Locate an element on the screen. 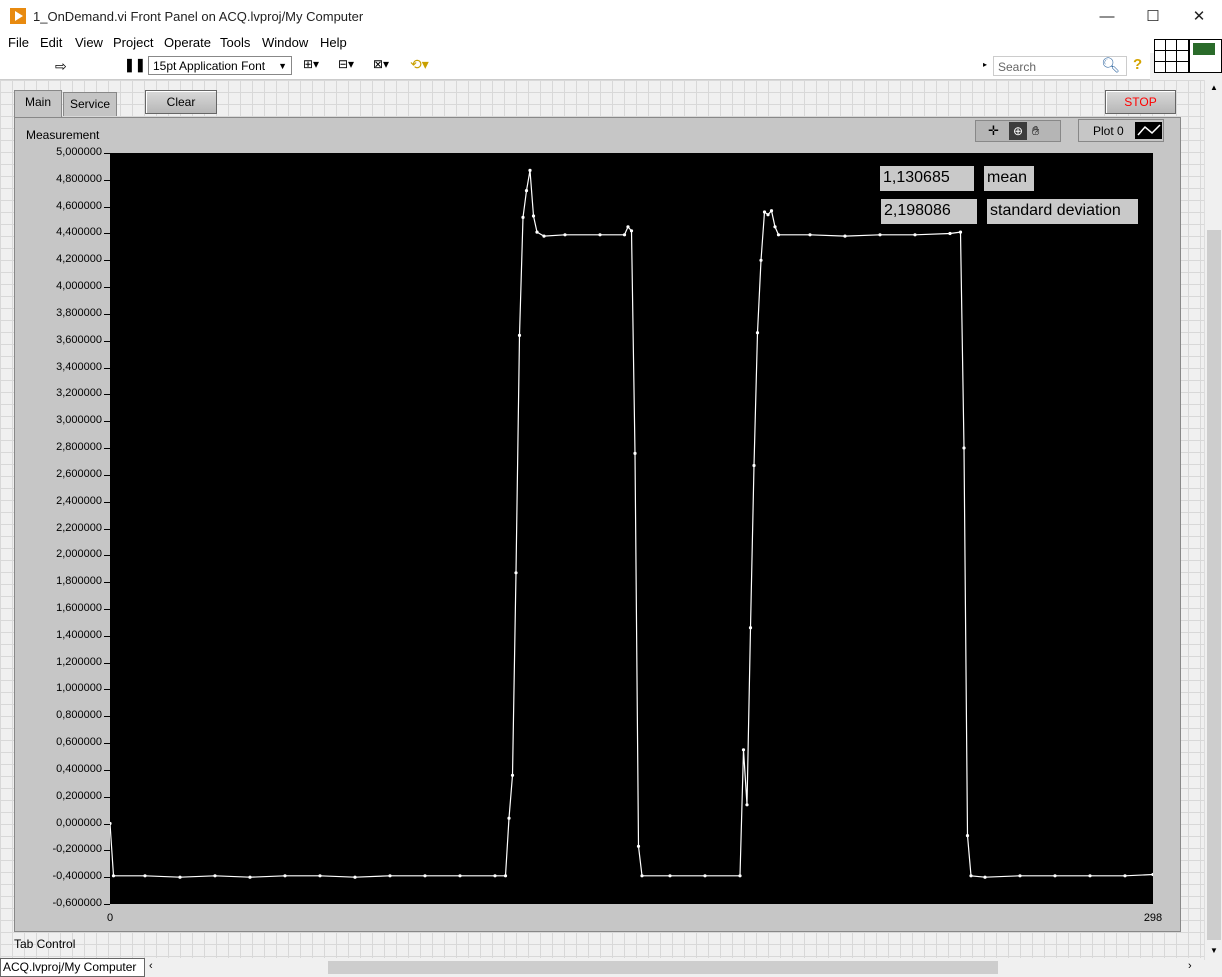  y-tick-label: 1,400000 is located at coordinates (79, 634).